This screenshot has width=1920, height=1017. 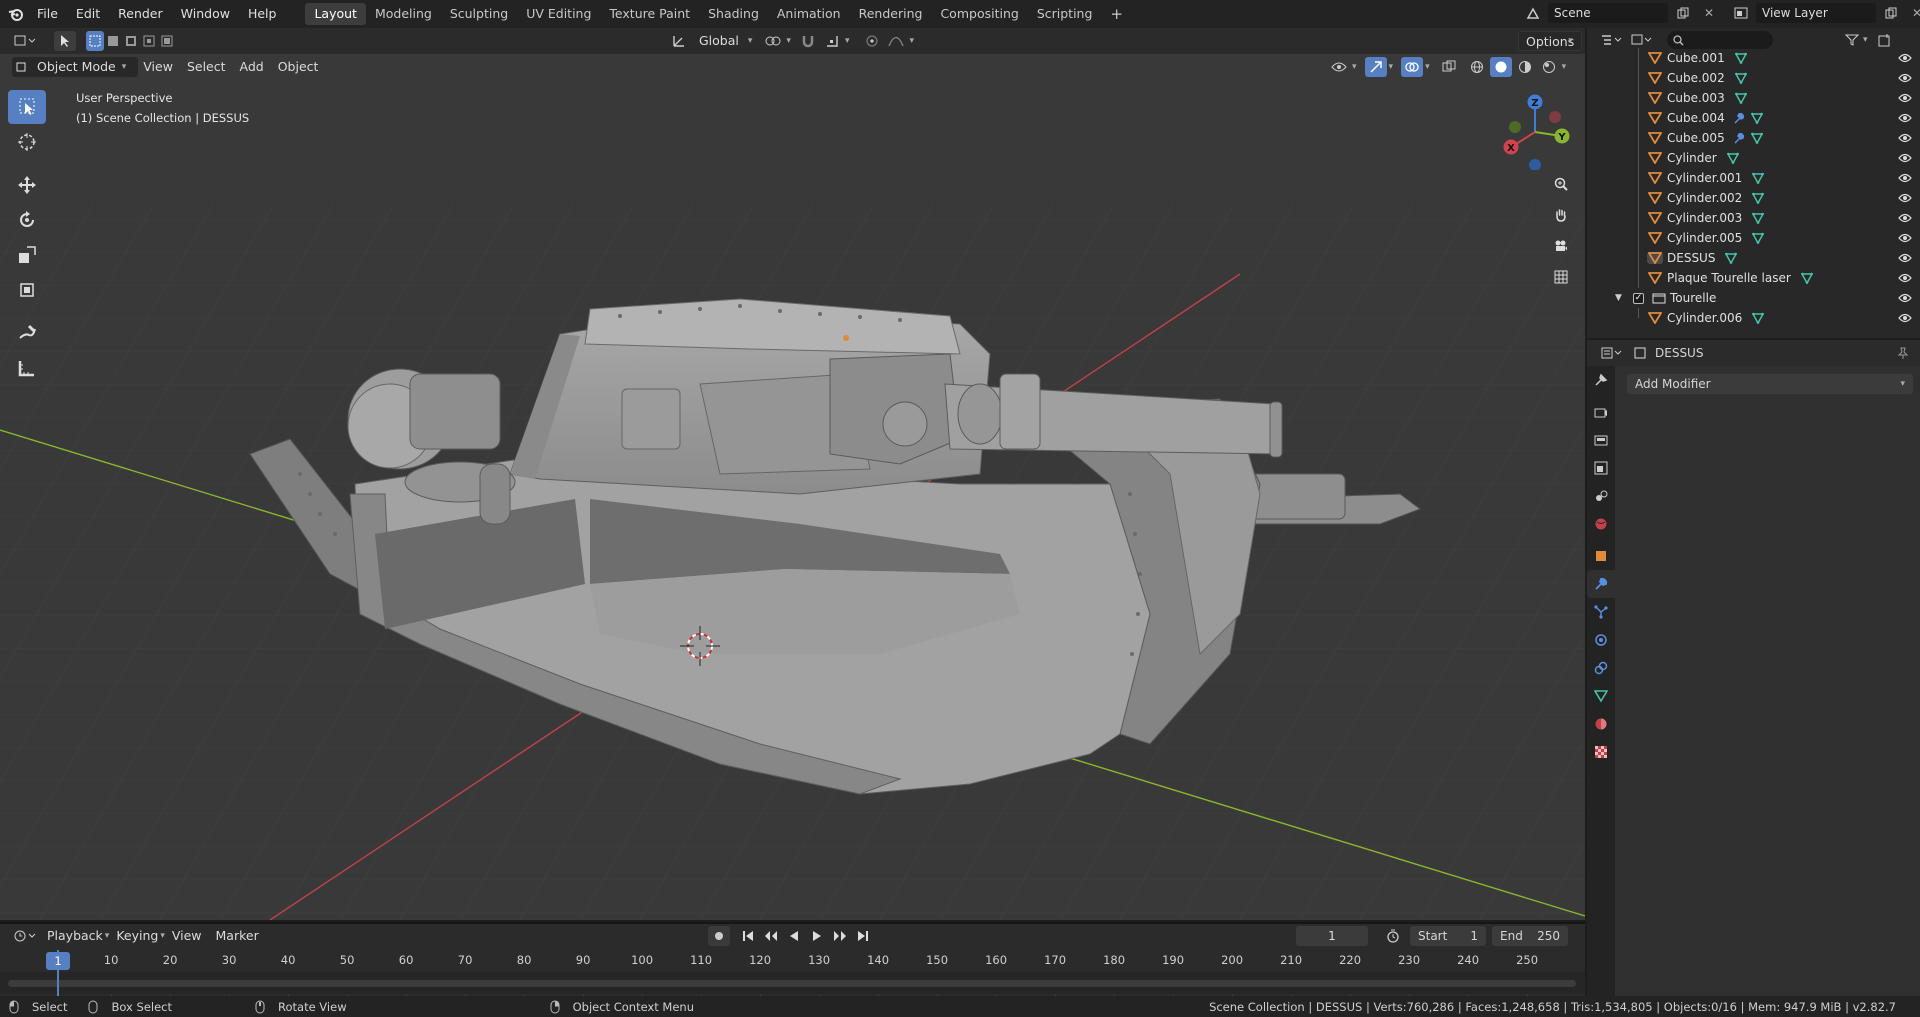 What do you see at coordinates (979, 14) in the screenshot?
I see `tab-compositing: Compositing` at bounding box center [979, 14].